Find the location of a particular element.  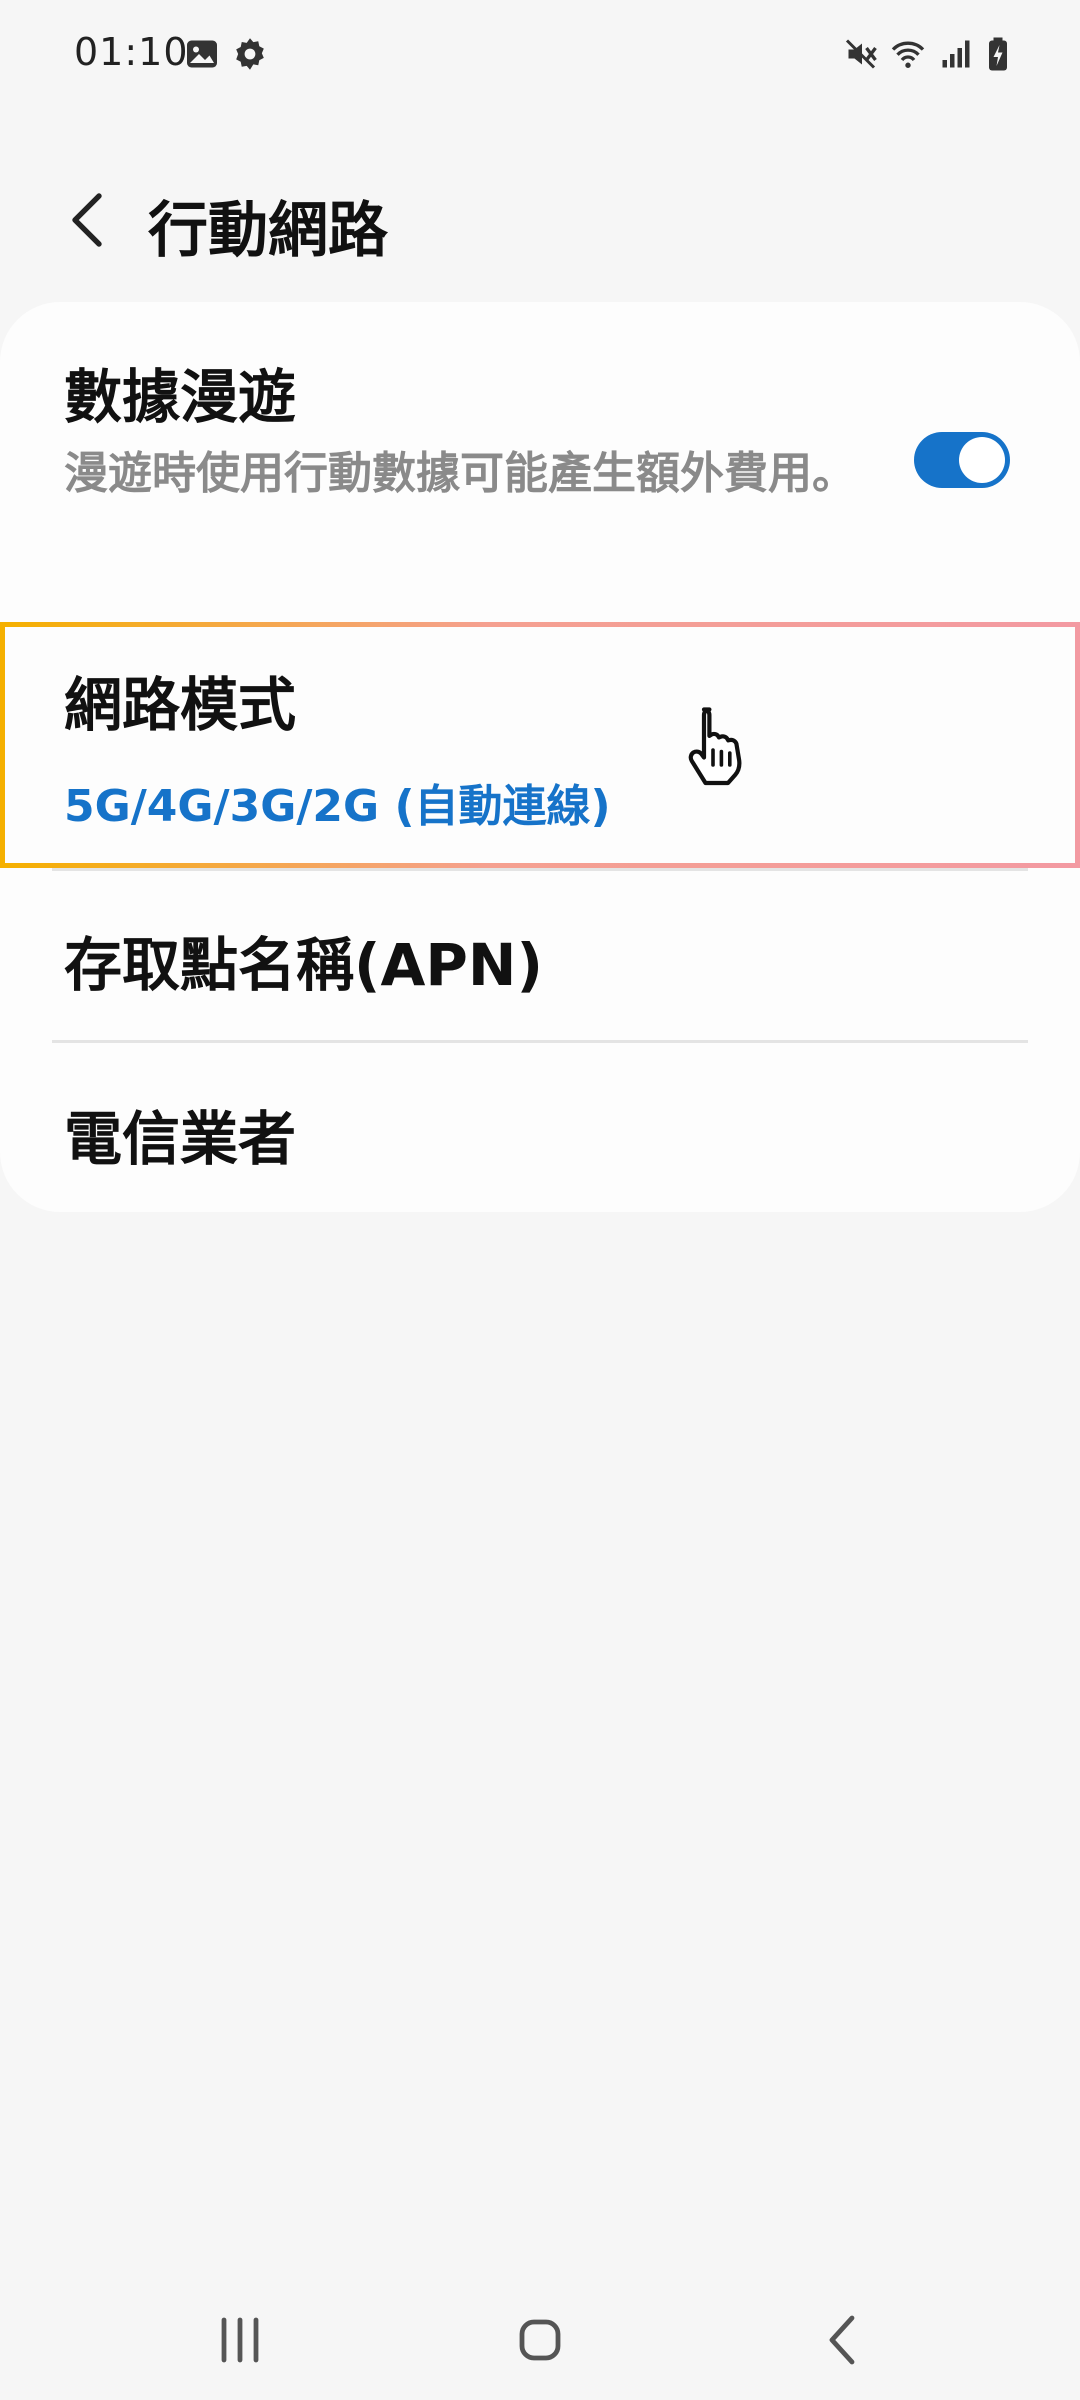

recents-icon is located at coordinates (240, 2340).